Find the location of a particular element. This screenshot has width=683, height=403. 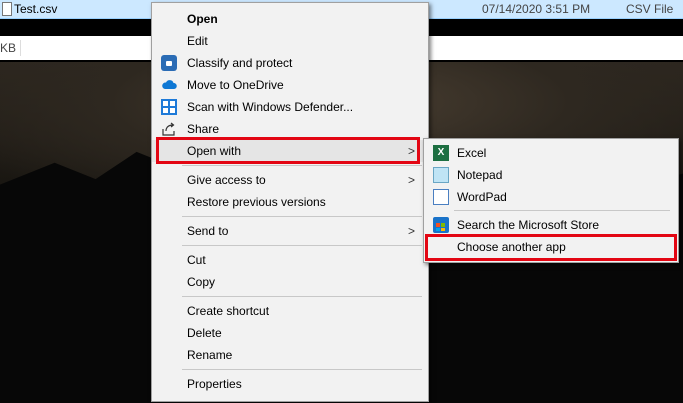

highlight-box-open-with is located at coordinates (288, 150).